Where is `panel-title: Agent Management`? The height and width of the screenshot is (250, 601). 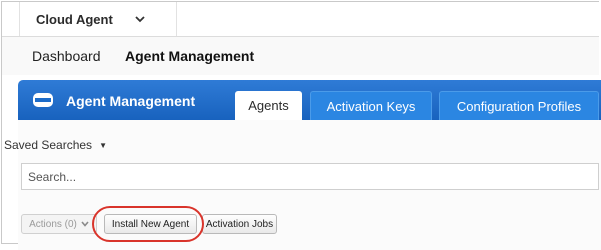
panel-title: Agent Management is located at coordinates (131, 101).